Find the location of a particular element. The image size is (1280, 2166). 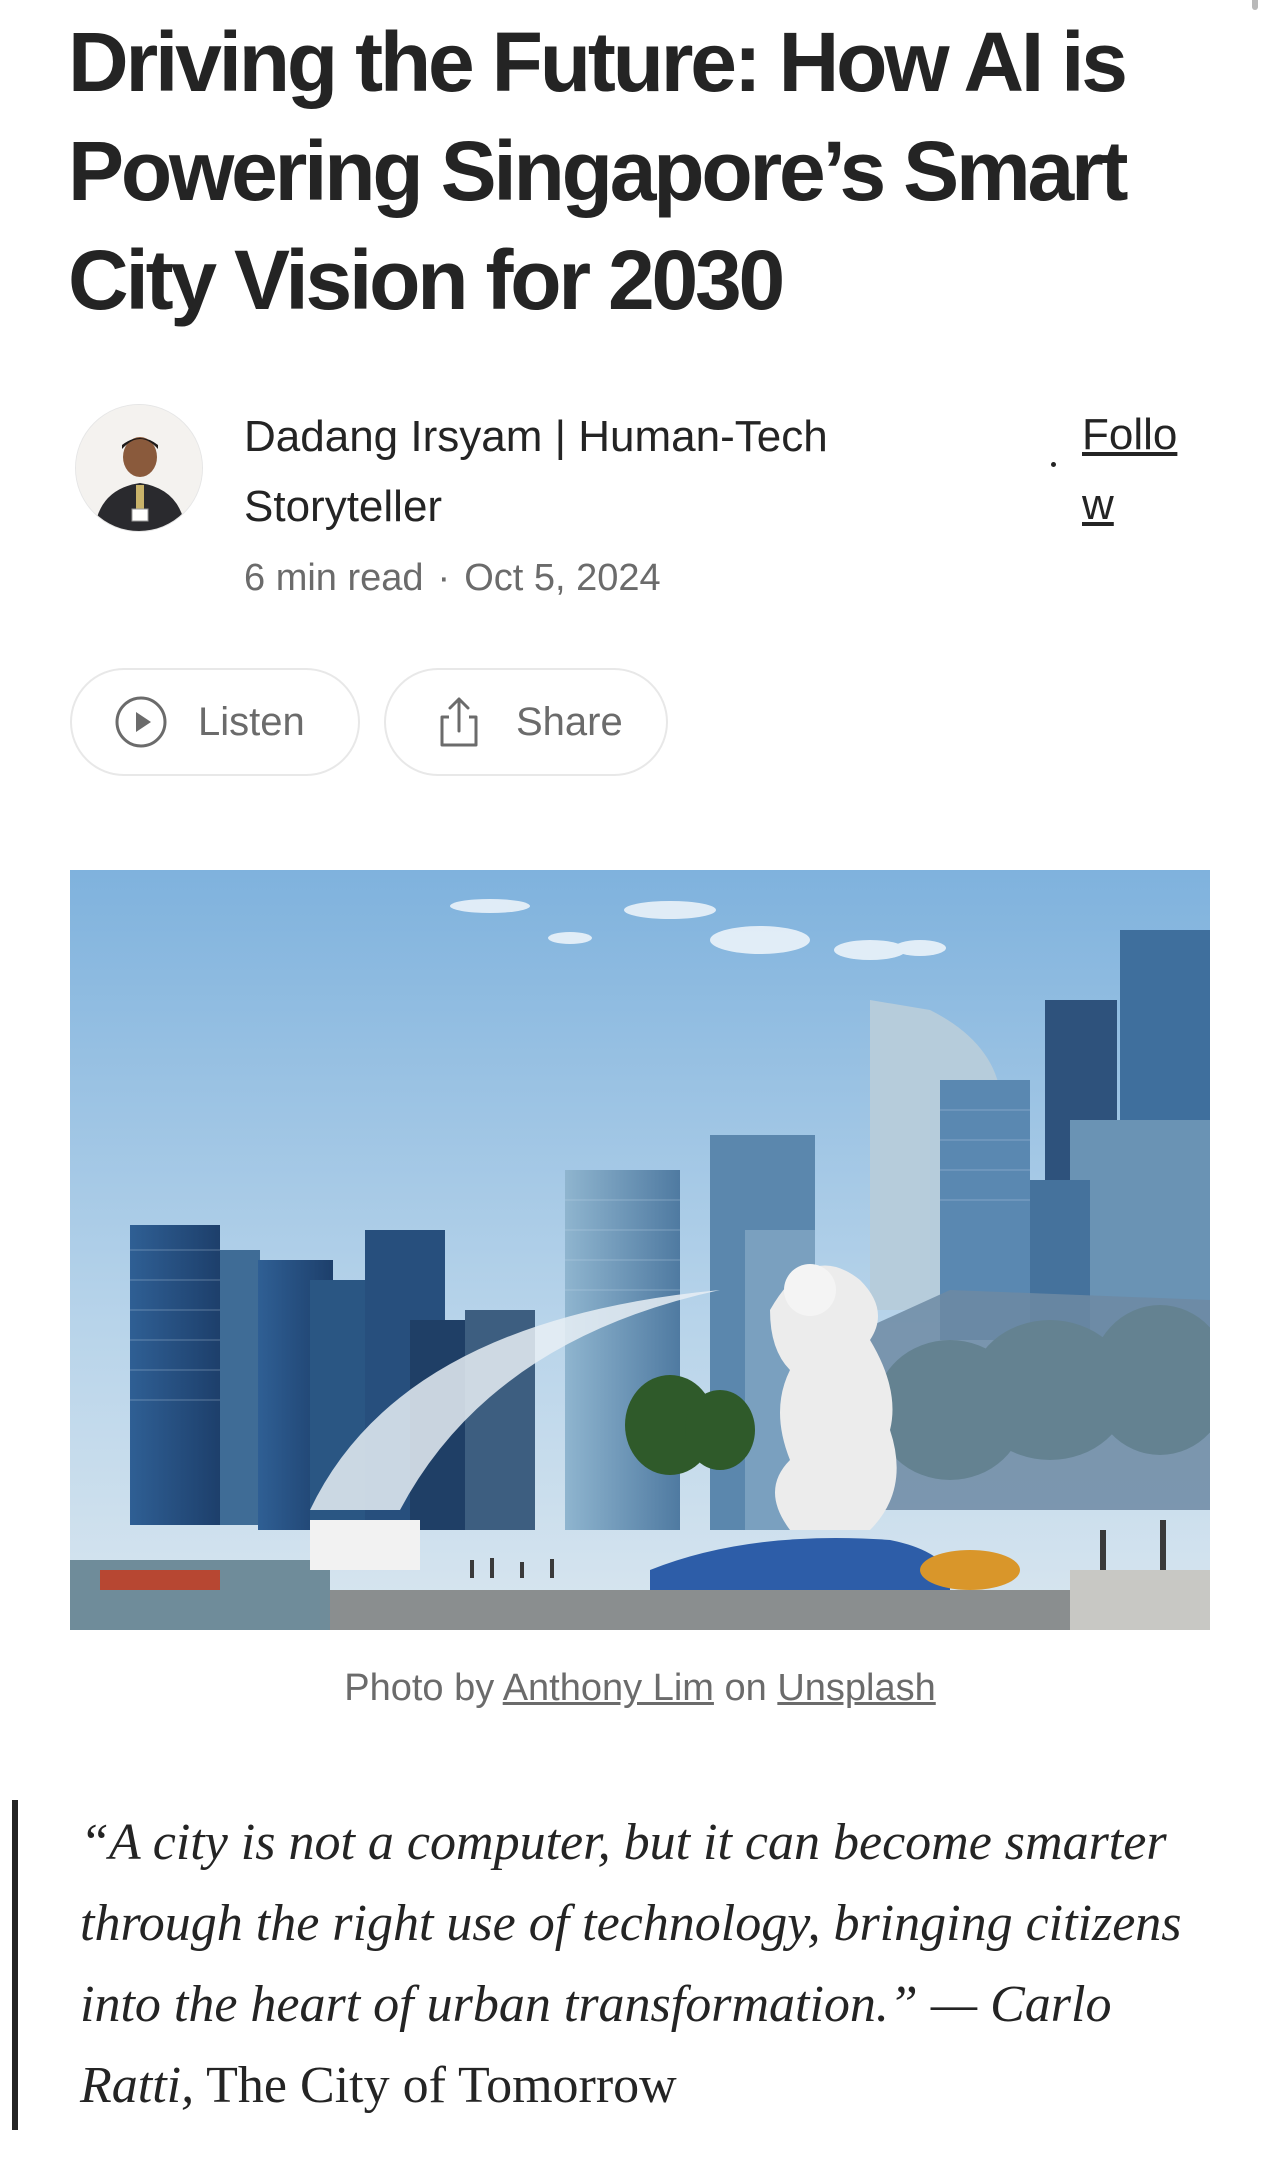

caption-middle: on is located at coordinates (745, 1688).